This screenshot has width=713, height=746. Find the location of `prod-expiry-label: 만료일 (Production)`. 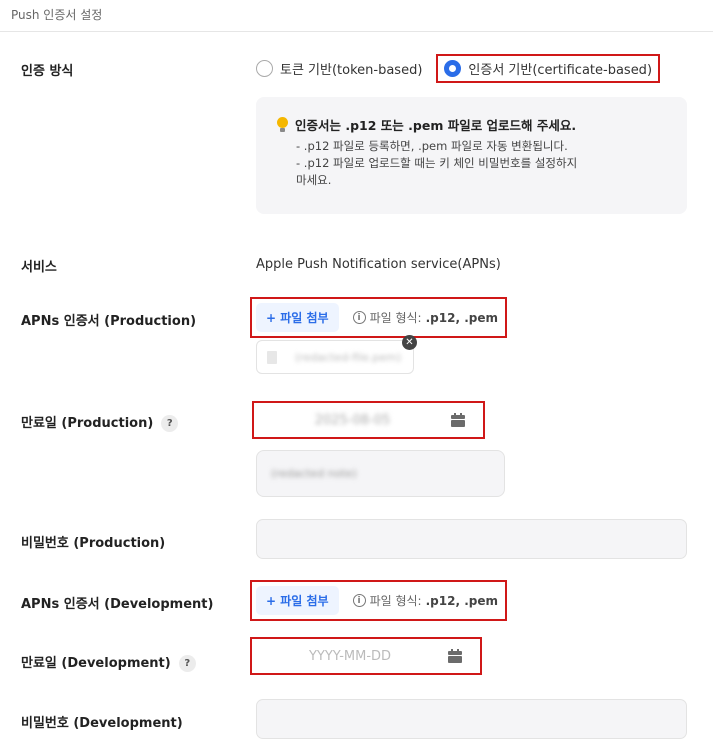

prod-expiry-label: 만료일 (Production) is located at coordinates (87, 423).